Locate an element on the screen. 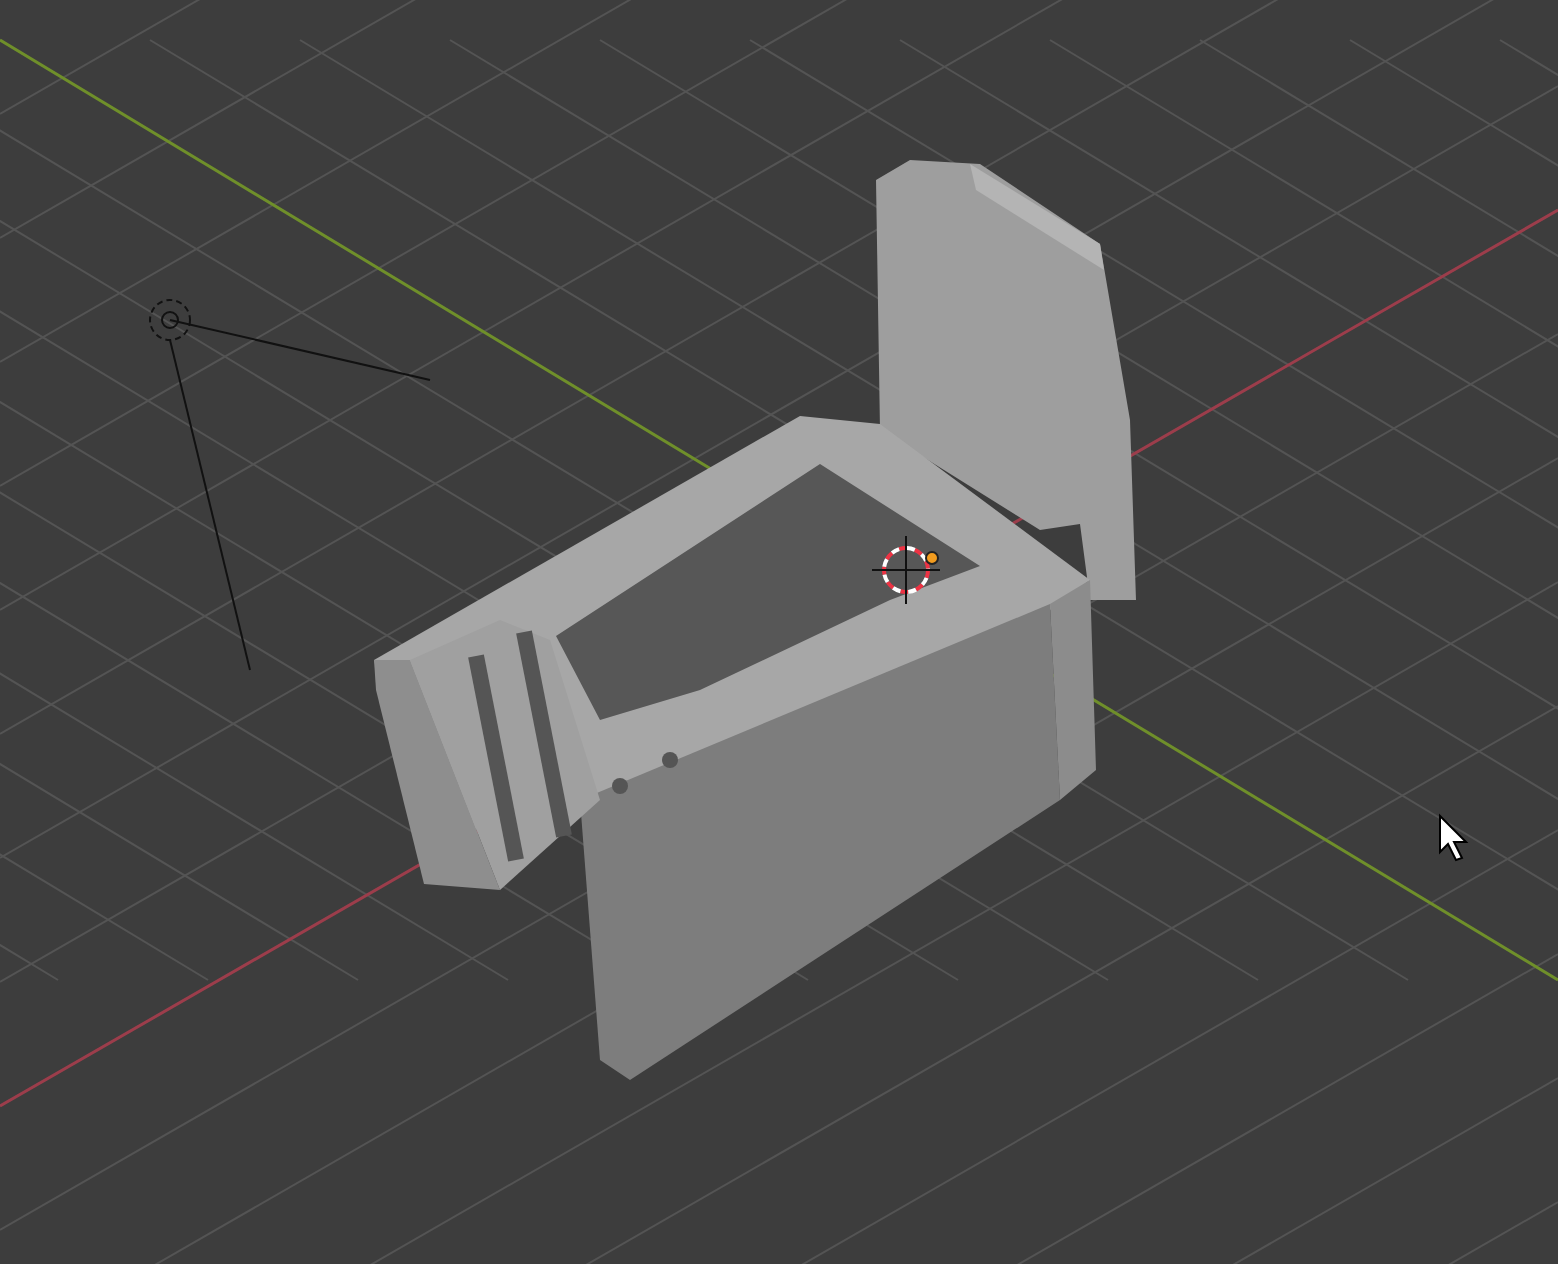 The width and height of the screenshot is (1558, 1264). cursor-3d-icon is located at coordinates (906, 570).